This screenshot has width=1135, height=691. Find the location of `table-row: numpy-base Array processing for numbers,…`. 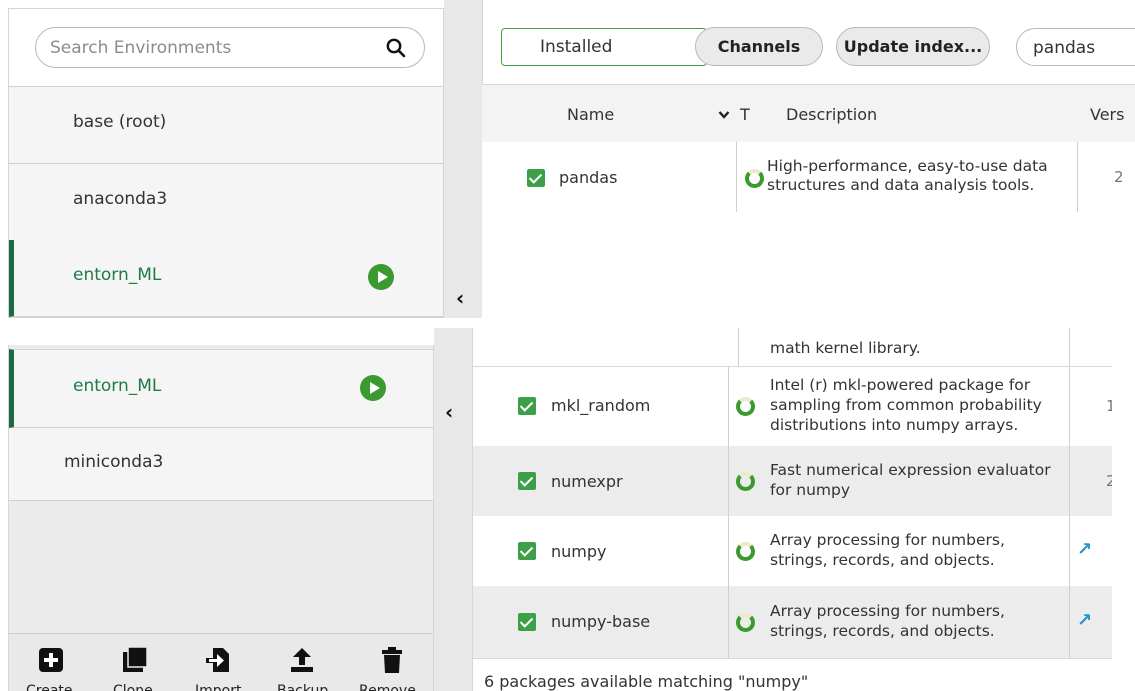

table-row: numpy-base Array processing for numbers,… is located at coordinates (792, 622).